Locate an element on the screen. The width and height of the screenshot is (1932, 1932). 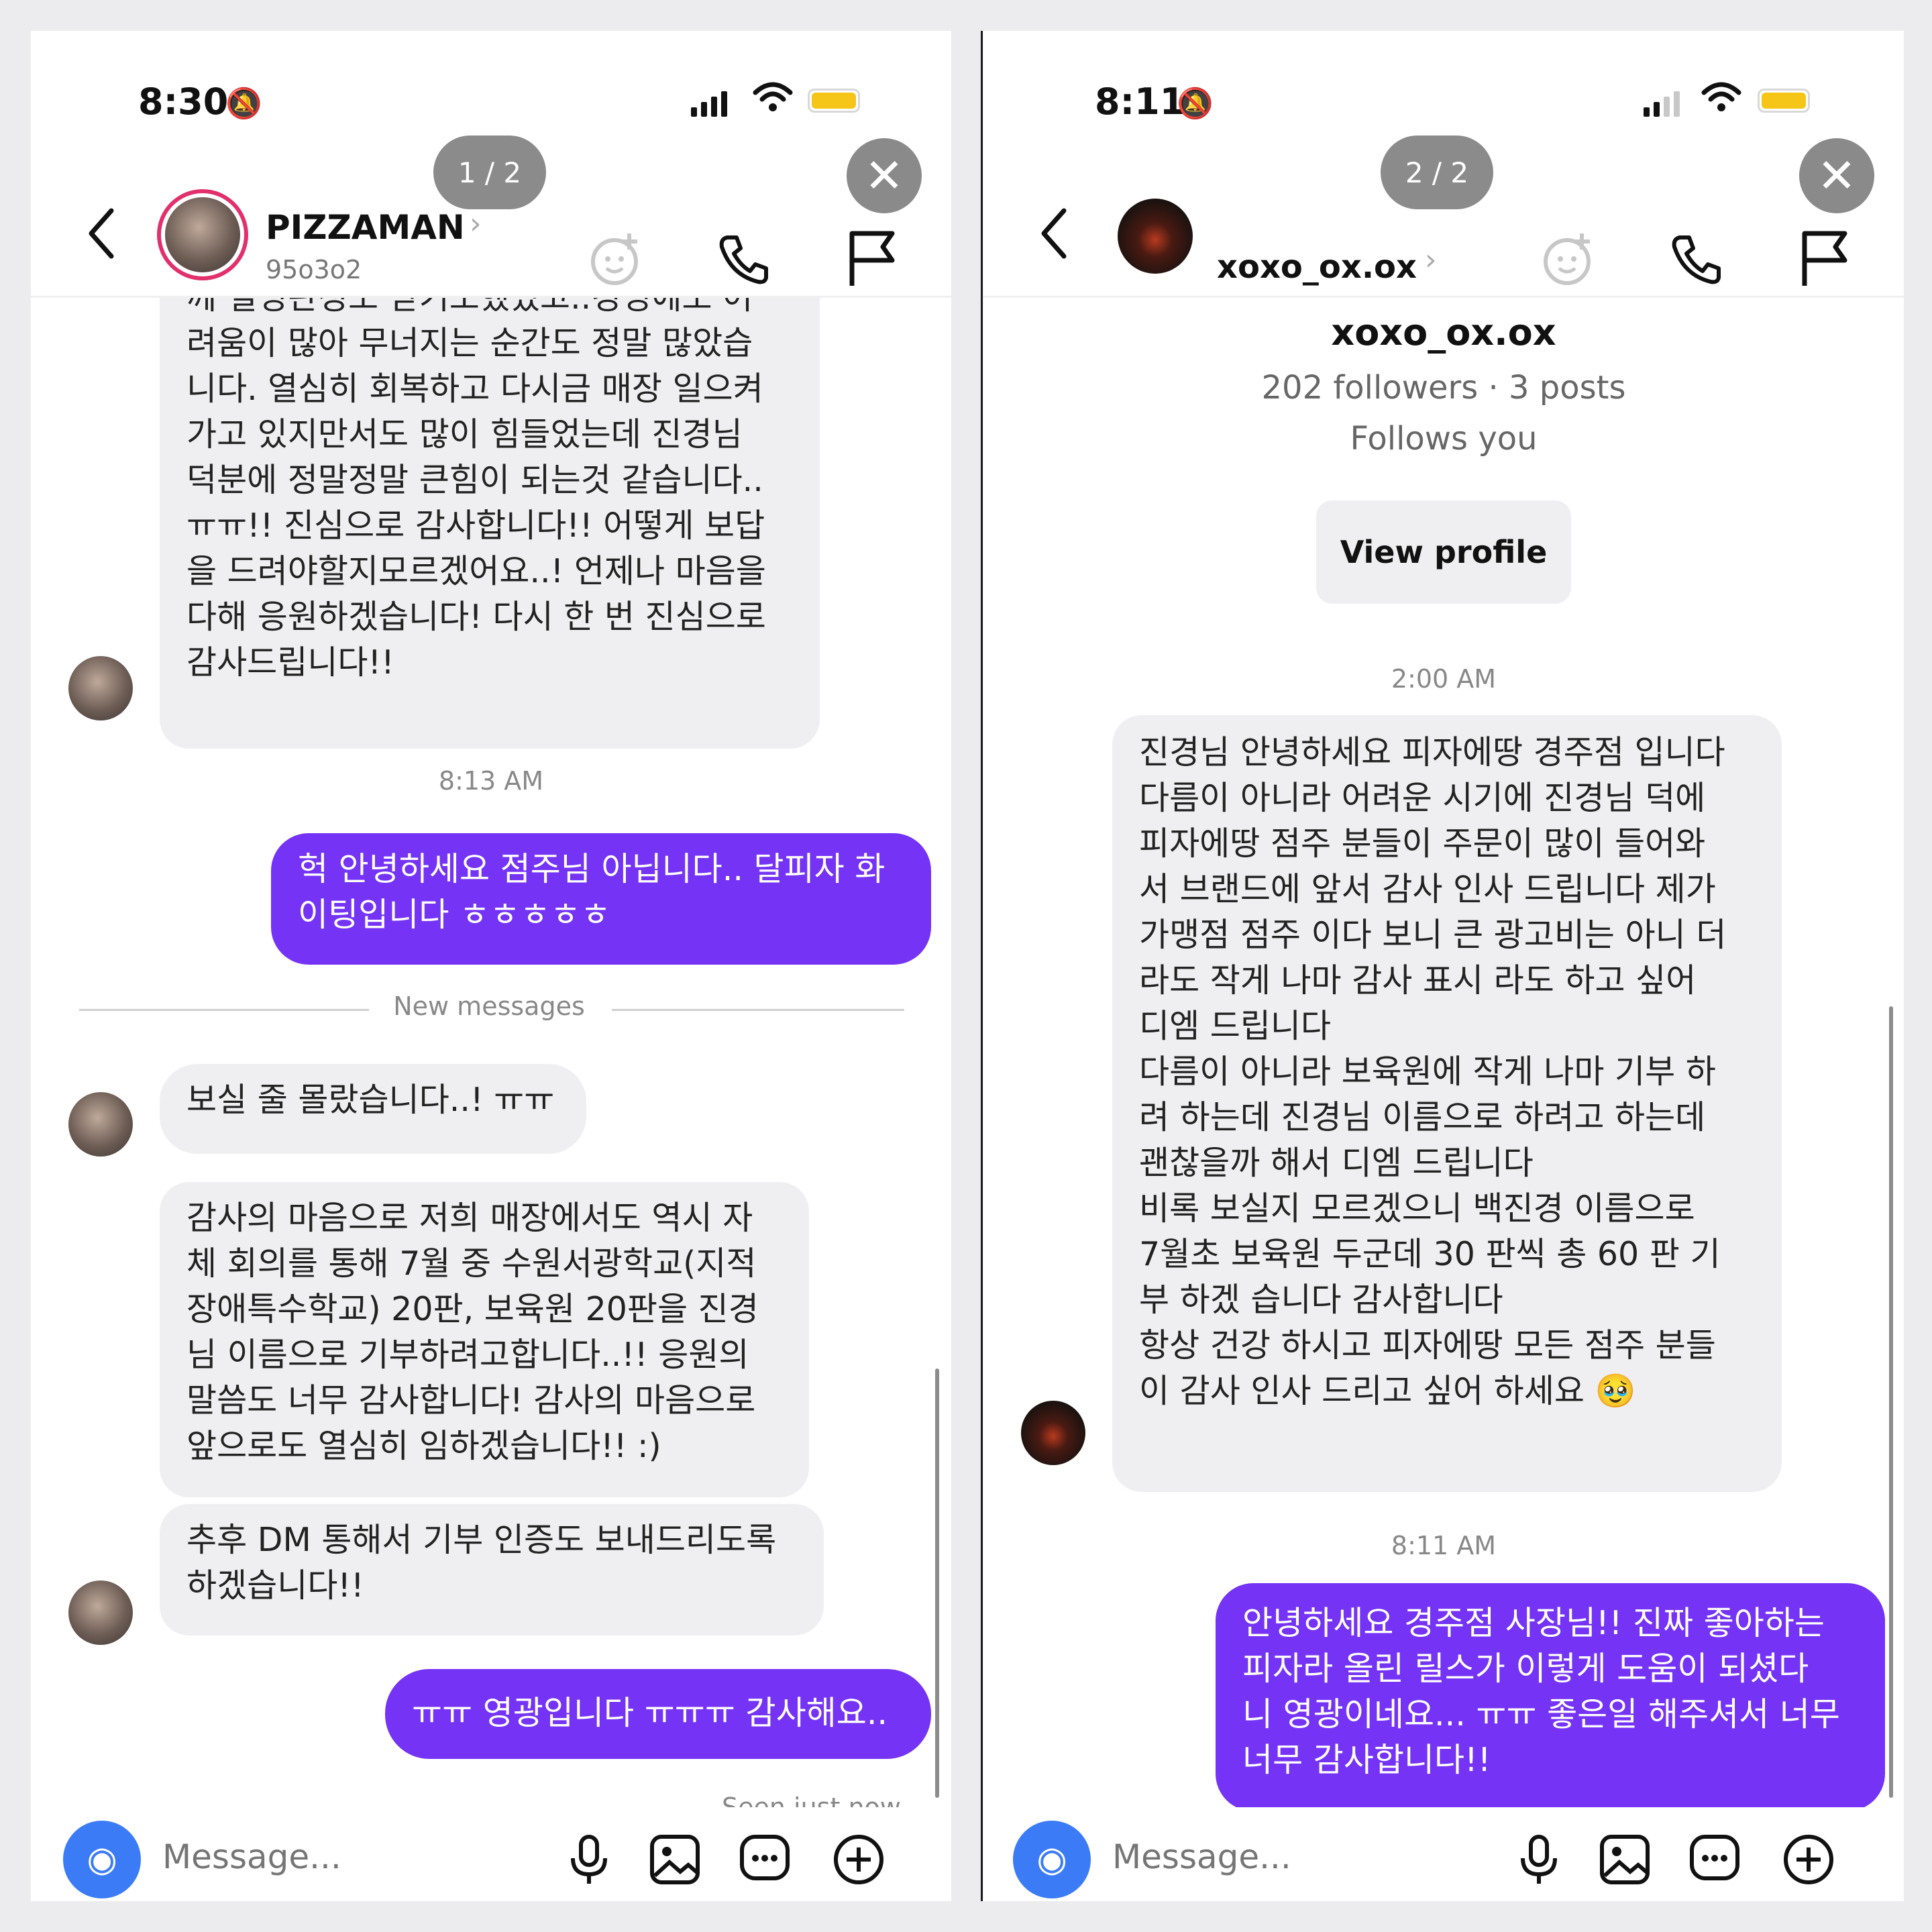
message-line: 다름이 아니라 보육원에 작게 나마 기부 하 is located at coordinates (1427, 1072).